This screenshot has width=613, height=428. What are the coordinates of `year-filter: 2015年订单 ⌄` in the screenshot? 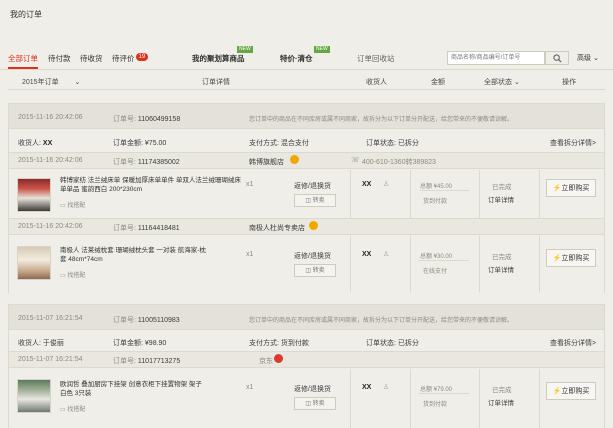 It's located at (51, 82).